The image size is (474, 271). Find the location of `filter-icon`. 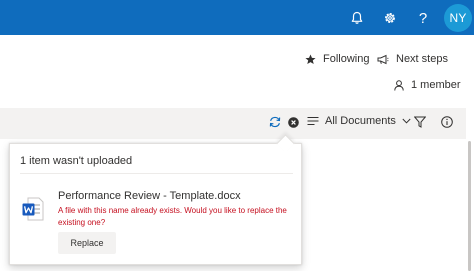

filter-icon is located at coordinates (420, 122).